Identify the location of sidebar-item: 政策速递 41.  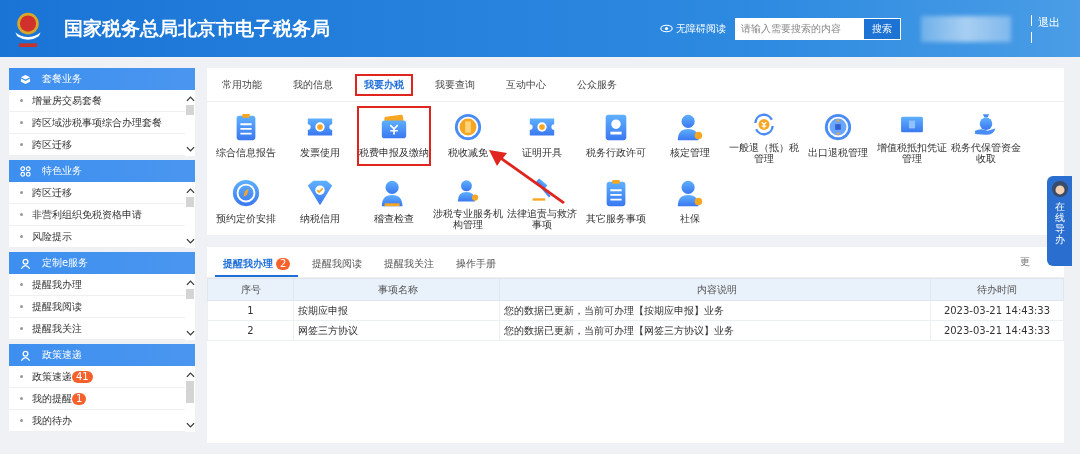
(97, 377).